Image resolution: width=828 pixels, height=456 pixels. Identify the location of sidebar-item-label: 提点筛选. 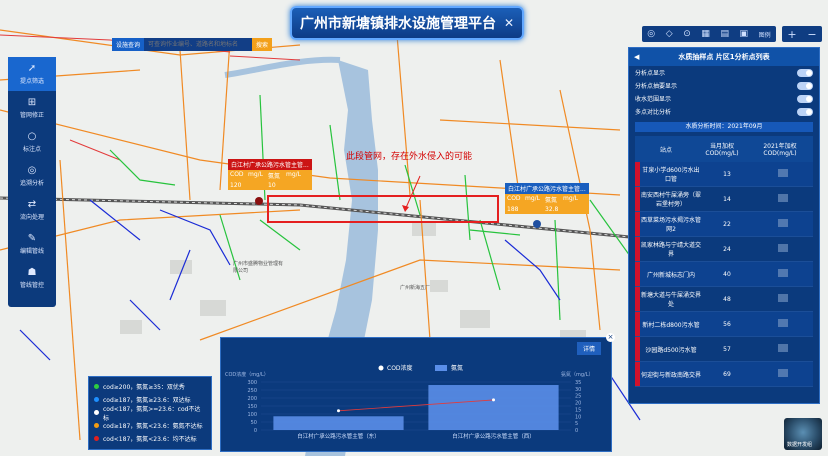
(31, 81).